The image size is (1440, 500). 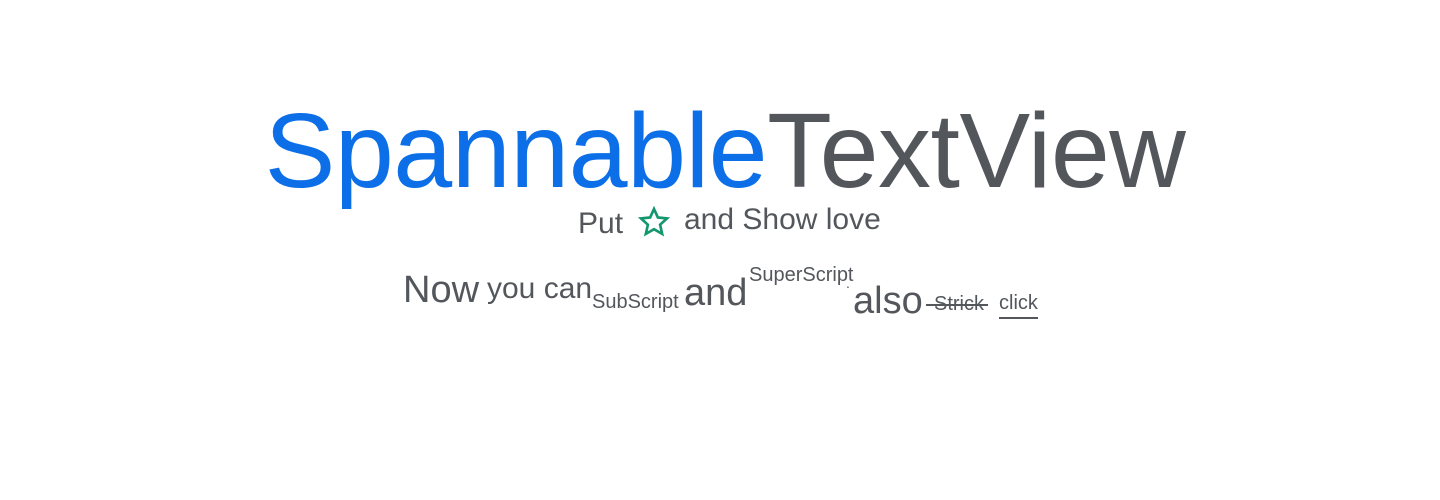 What do you see at coordinates (654, 221) in the screenshot?
I see `star-outline-icon` at bounding box center [654, 221].